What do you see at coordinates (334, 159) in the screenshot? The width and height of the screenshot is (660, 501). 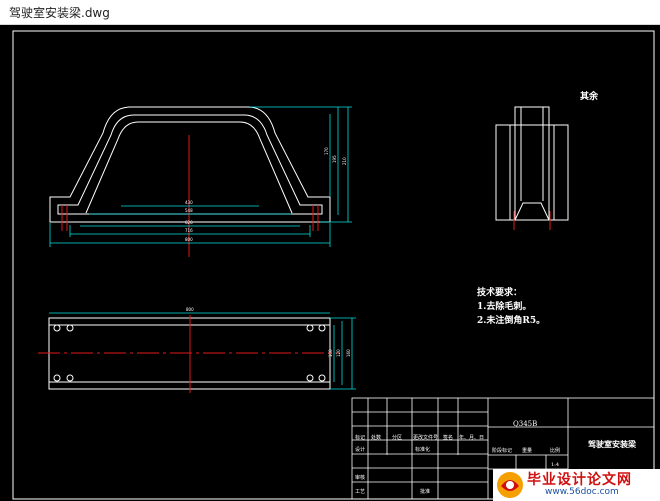 I see `dim-label: 195` at bounding box center [334, 159].